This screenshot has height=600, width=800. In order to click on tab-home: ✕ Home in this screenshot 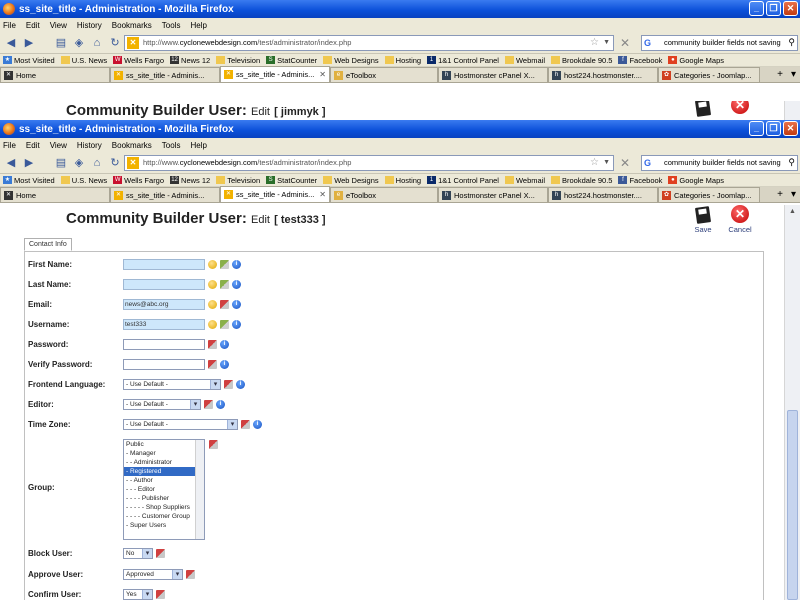, I will do `click(55, 74)`.